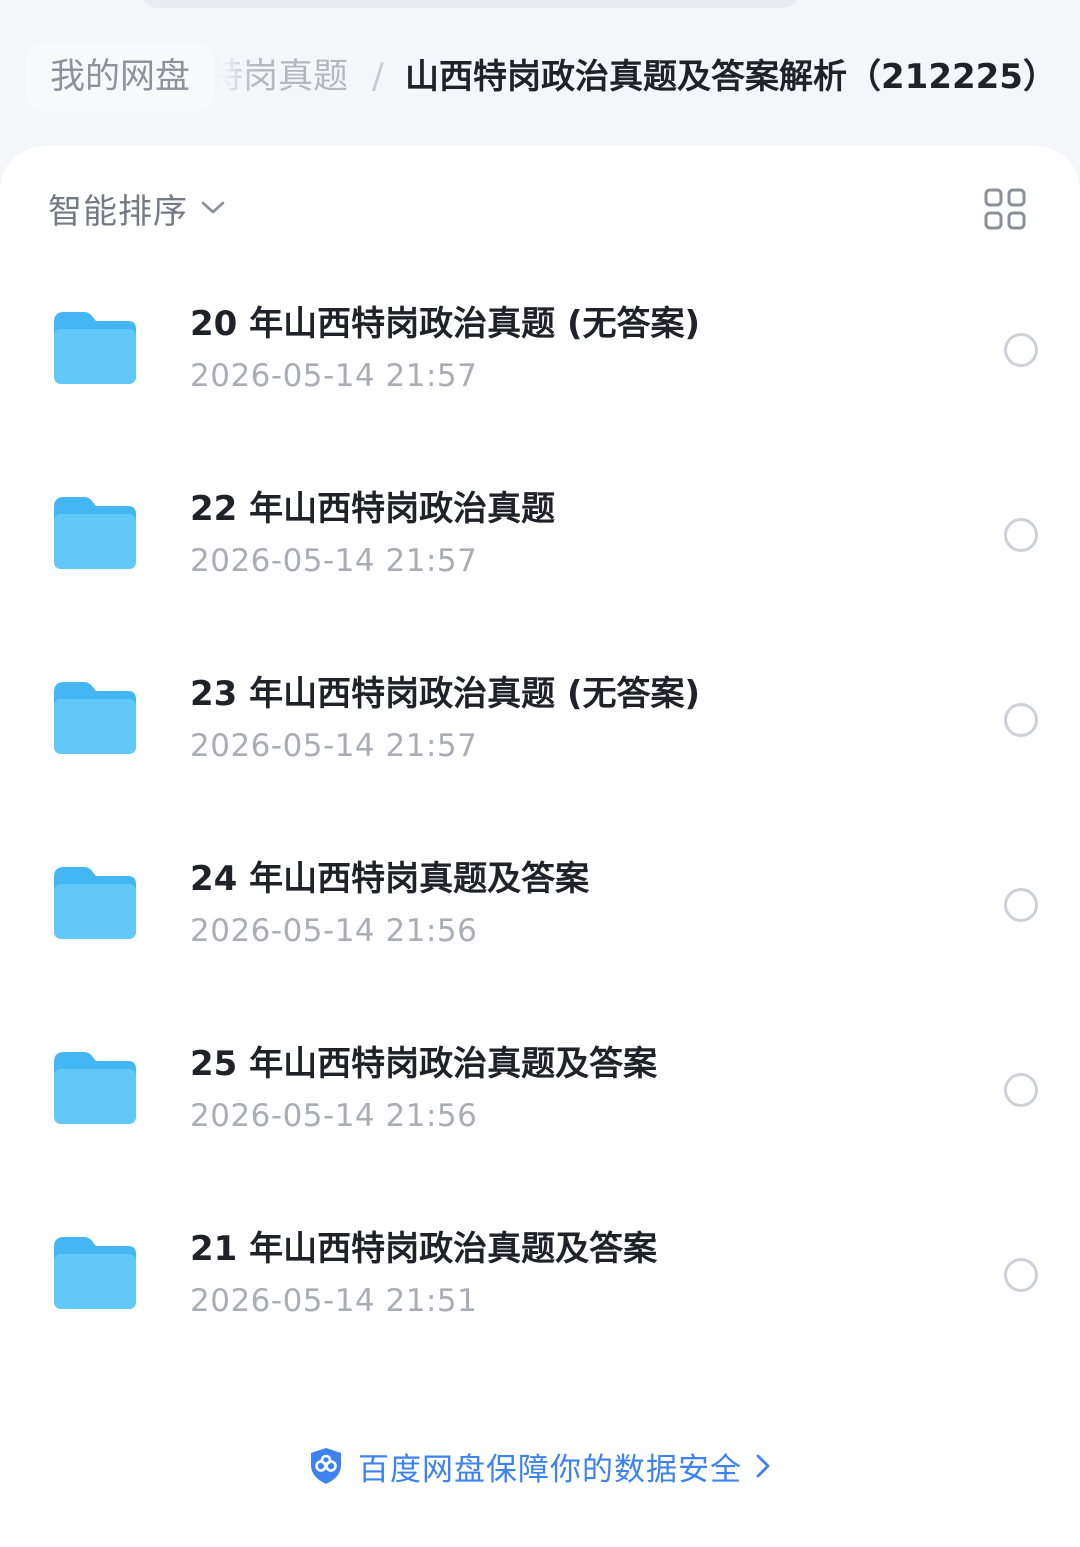  What do you see at coordinates (278, 77) in the screenshot?
I see `breadcrumb-parent: 特岗真题` at bounding box center [278, 77].